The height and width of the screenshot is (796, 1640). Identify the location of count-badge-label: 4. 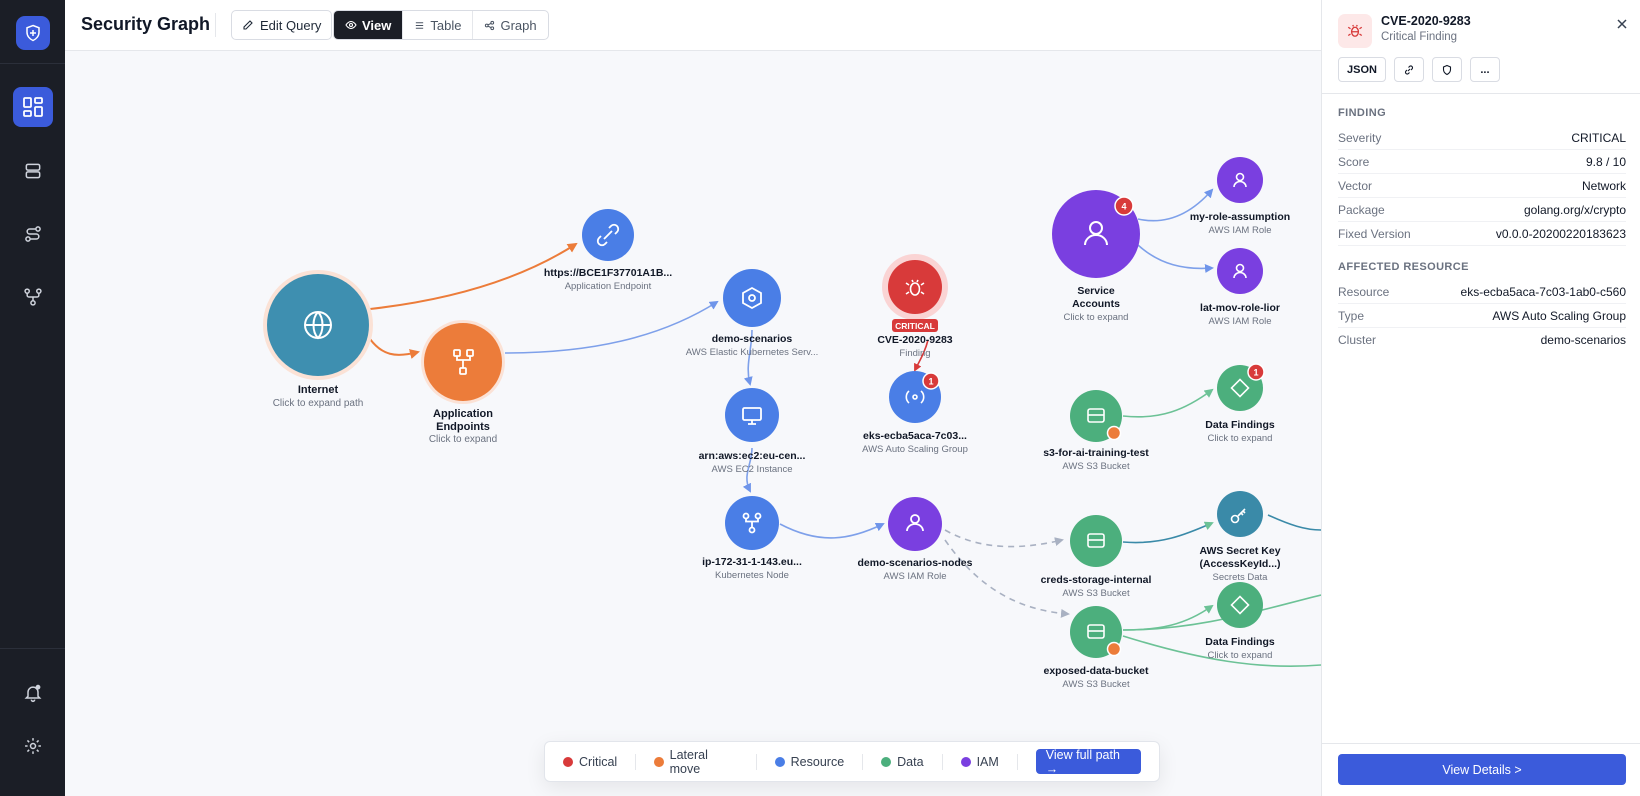
(1123, 207).